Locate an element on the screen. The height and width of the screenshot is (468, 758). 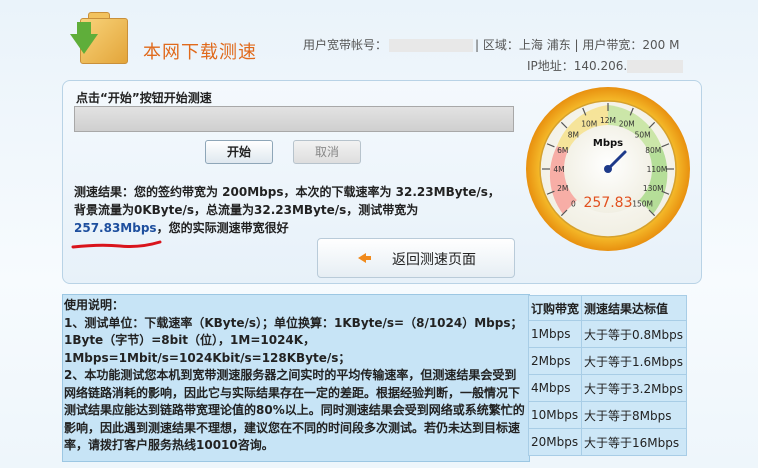
row-standard: 大于等于1.6Mbps is located at coordinates (634, 361).